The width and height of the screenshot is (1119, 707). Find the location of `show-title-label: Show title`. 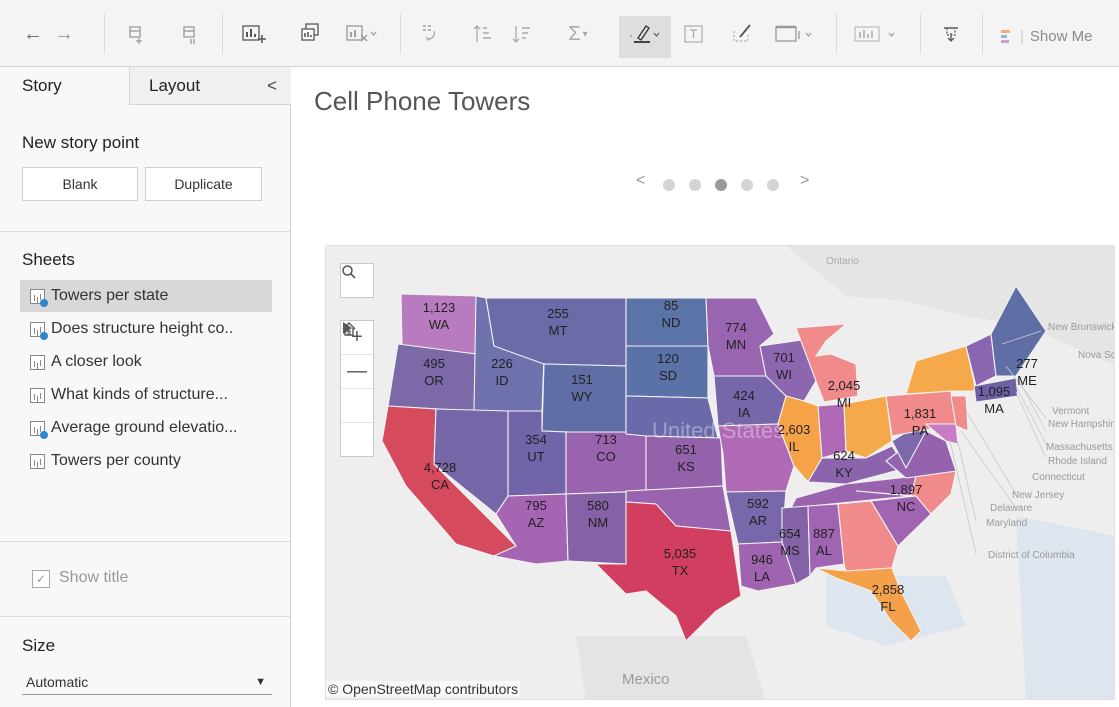

show-title-label: Show title is located at coordinates (94, 577).